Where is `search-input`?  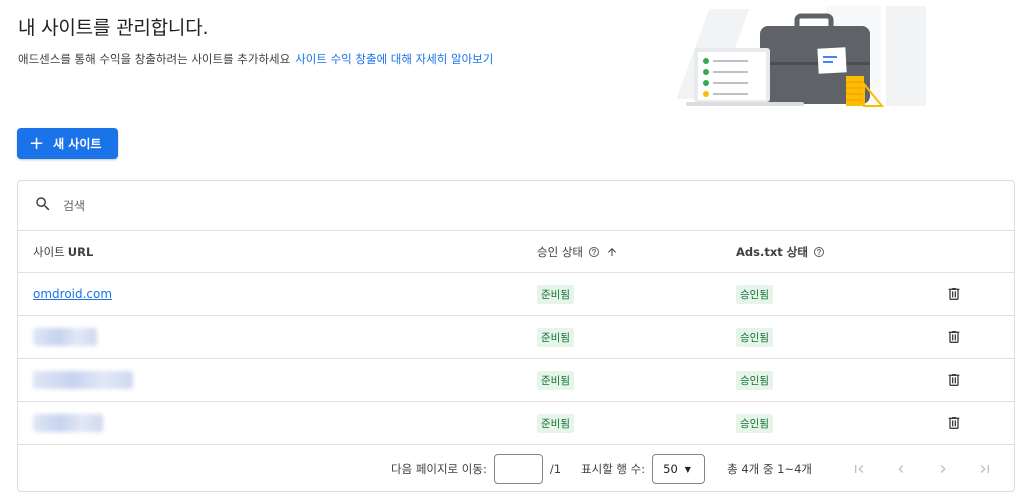
search-input is located at coordinates (261, 205).